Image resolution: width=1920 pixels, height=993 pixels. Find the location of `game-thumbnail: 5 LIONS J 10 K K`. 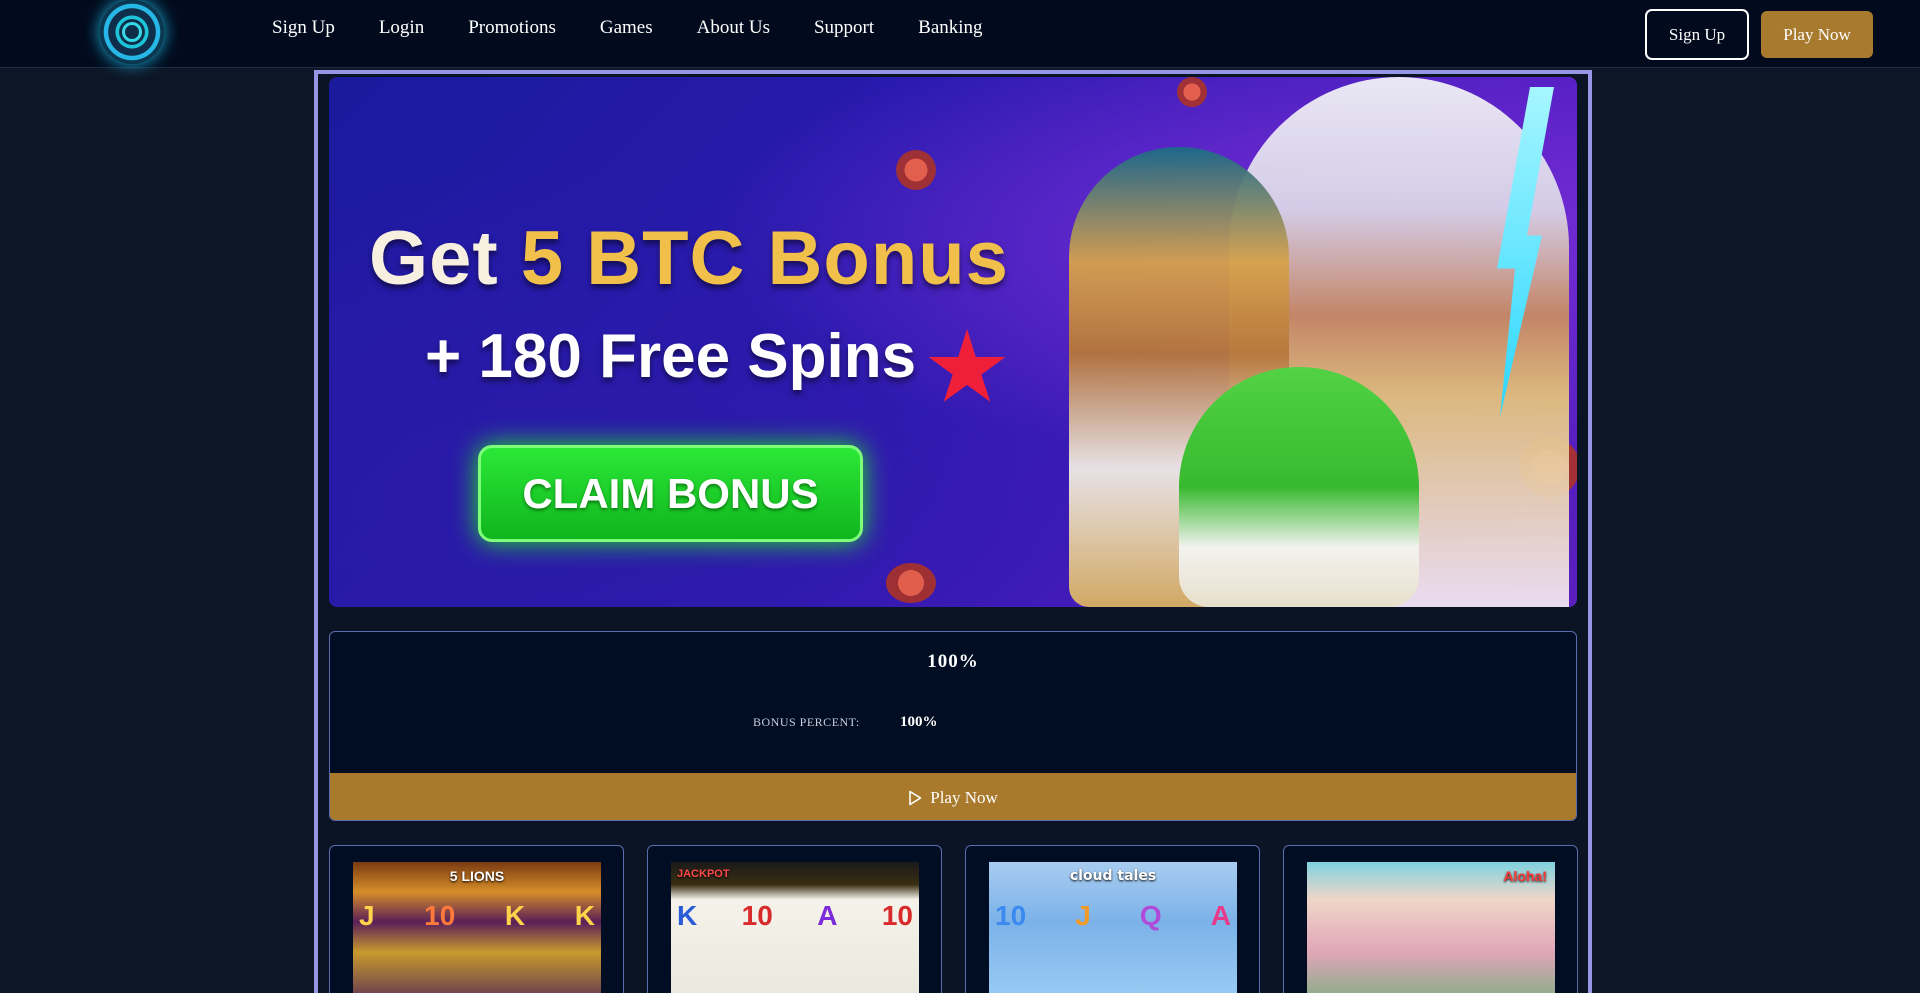

game-thumbnail: 5 LIONS J 10 K K is located at coordinates (477, 927).